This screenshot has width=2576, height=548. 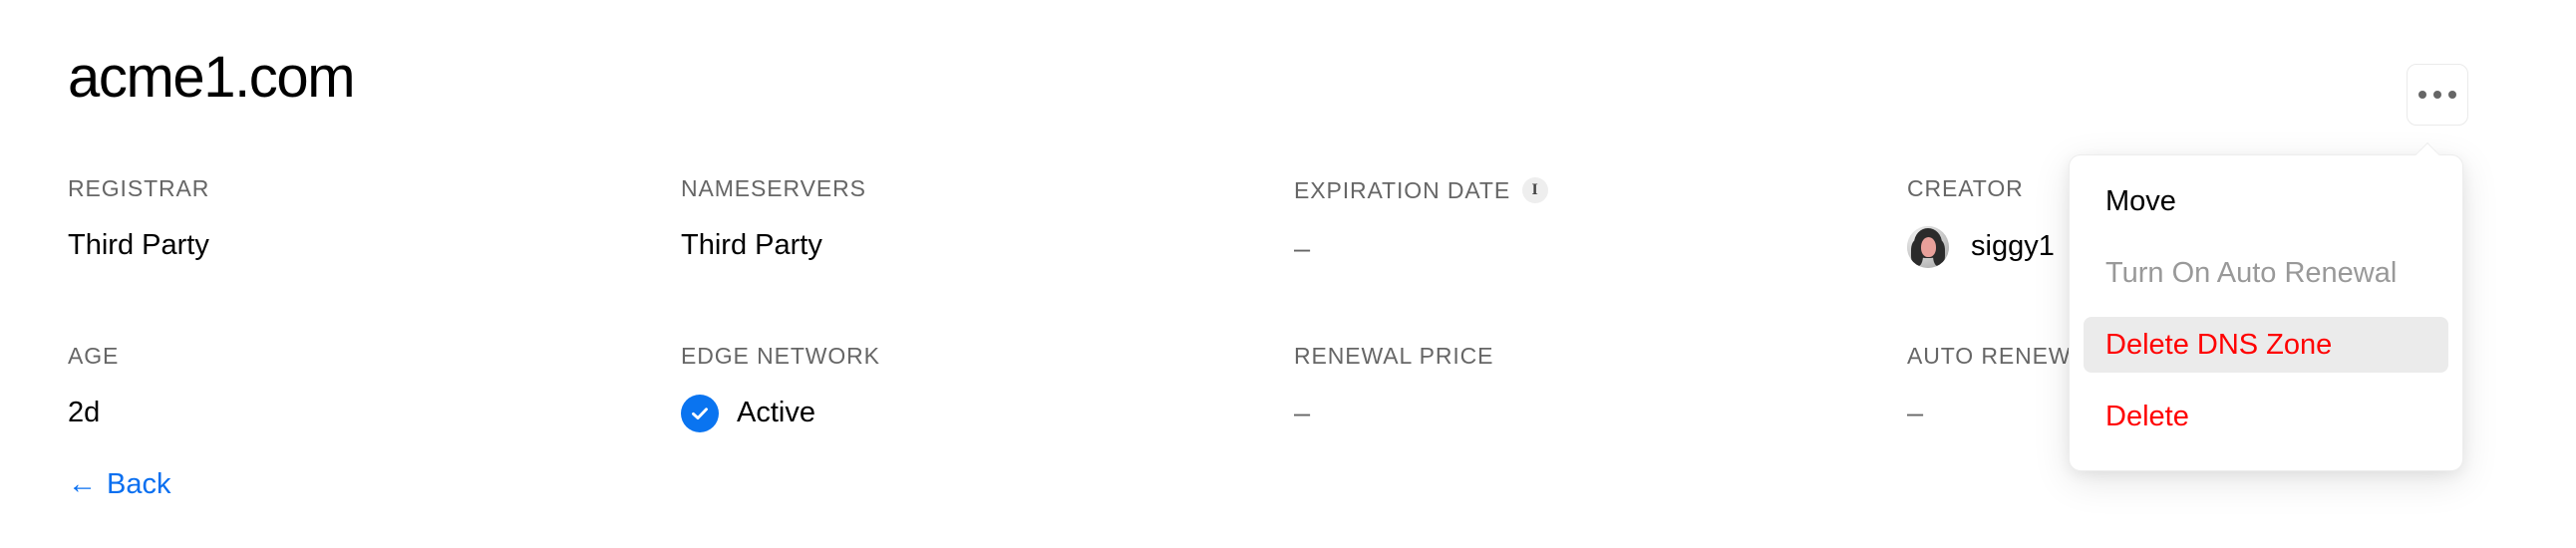 I want to click on field-edge-network: EDGE NETWORK Active, so click(x=987, y=389).